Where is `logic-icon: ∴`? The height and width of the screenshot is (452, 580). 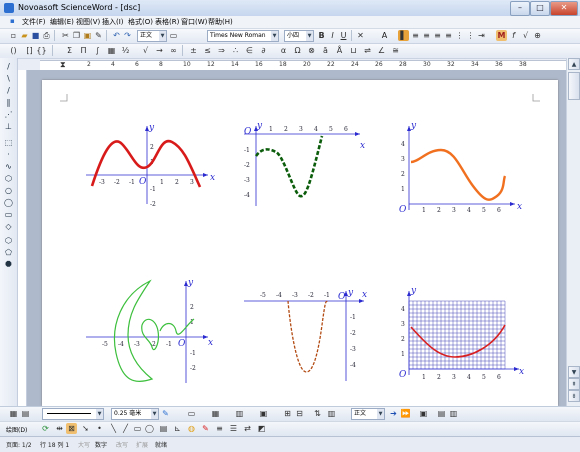 logic-icon: ∴ is located at coordinates (235, 50).